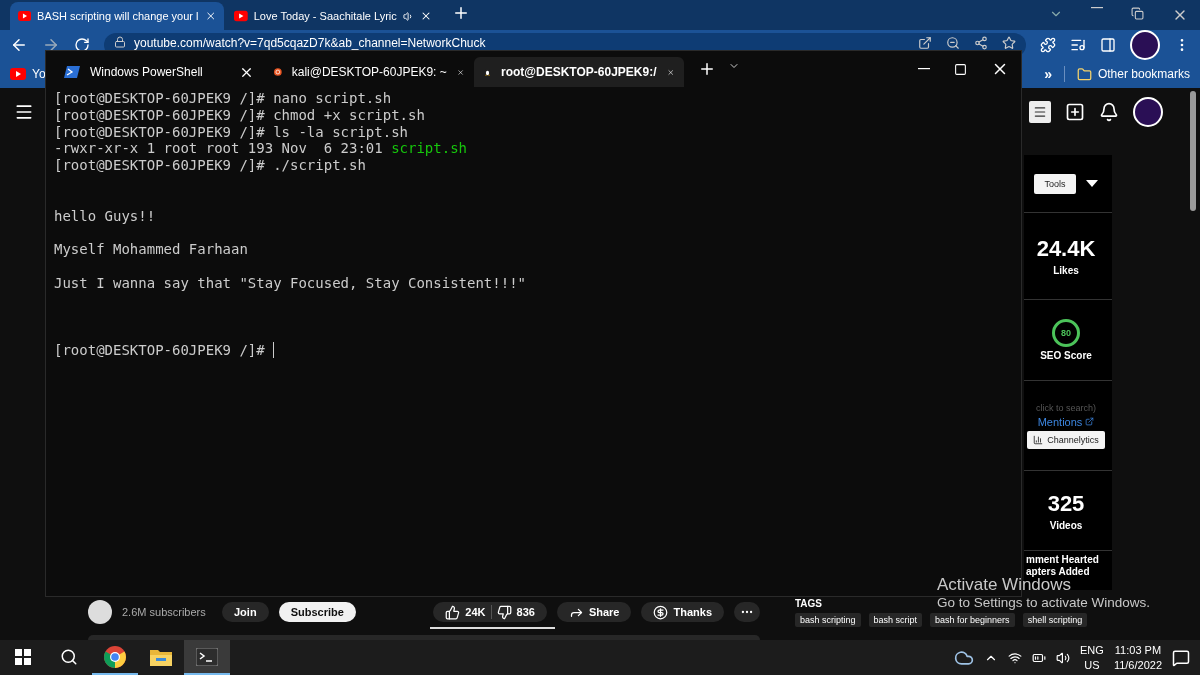 The width and height of the screenshot is (1200, 675). I want to click on chrome-icon, so click(115, 656).